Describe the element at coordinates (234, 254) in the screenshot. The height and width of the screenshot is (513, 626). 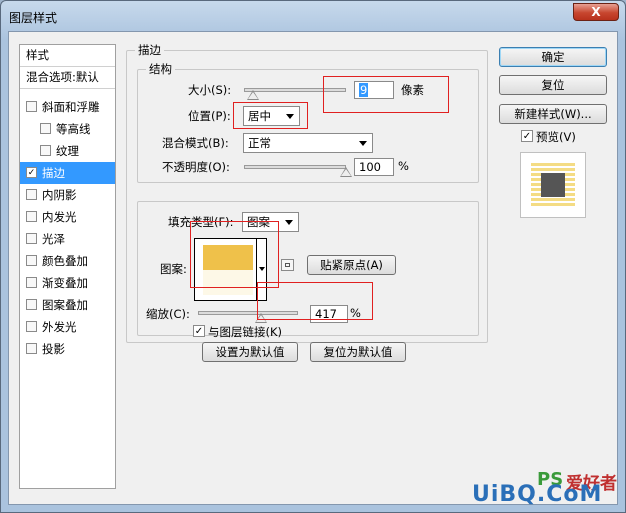
I see `annotation-box-pattern` at that location.